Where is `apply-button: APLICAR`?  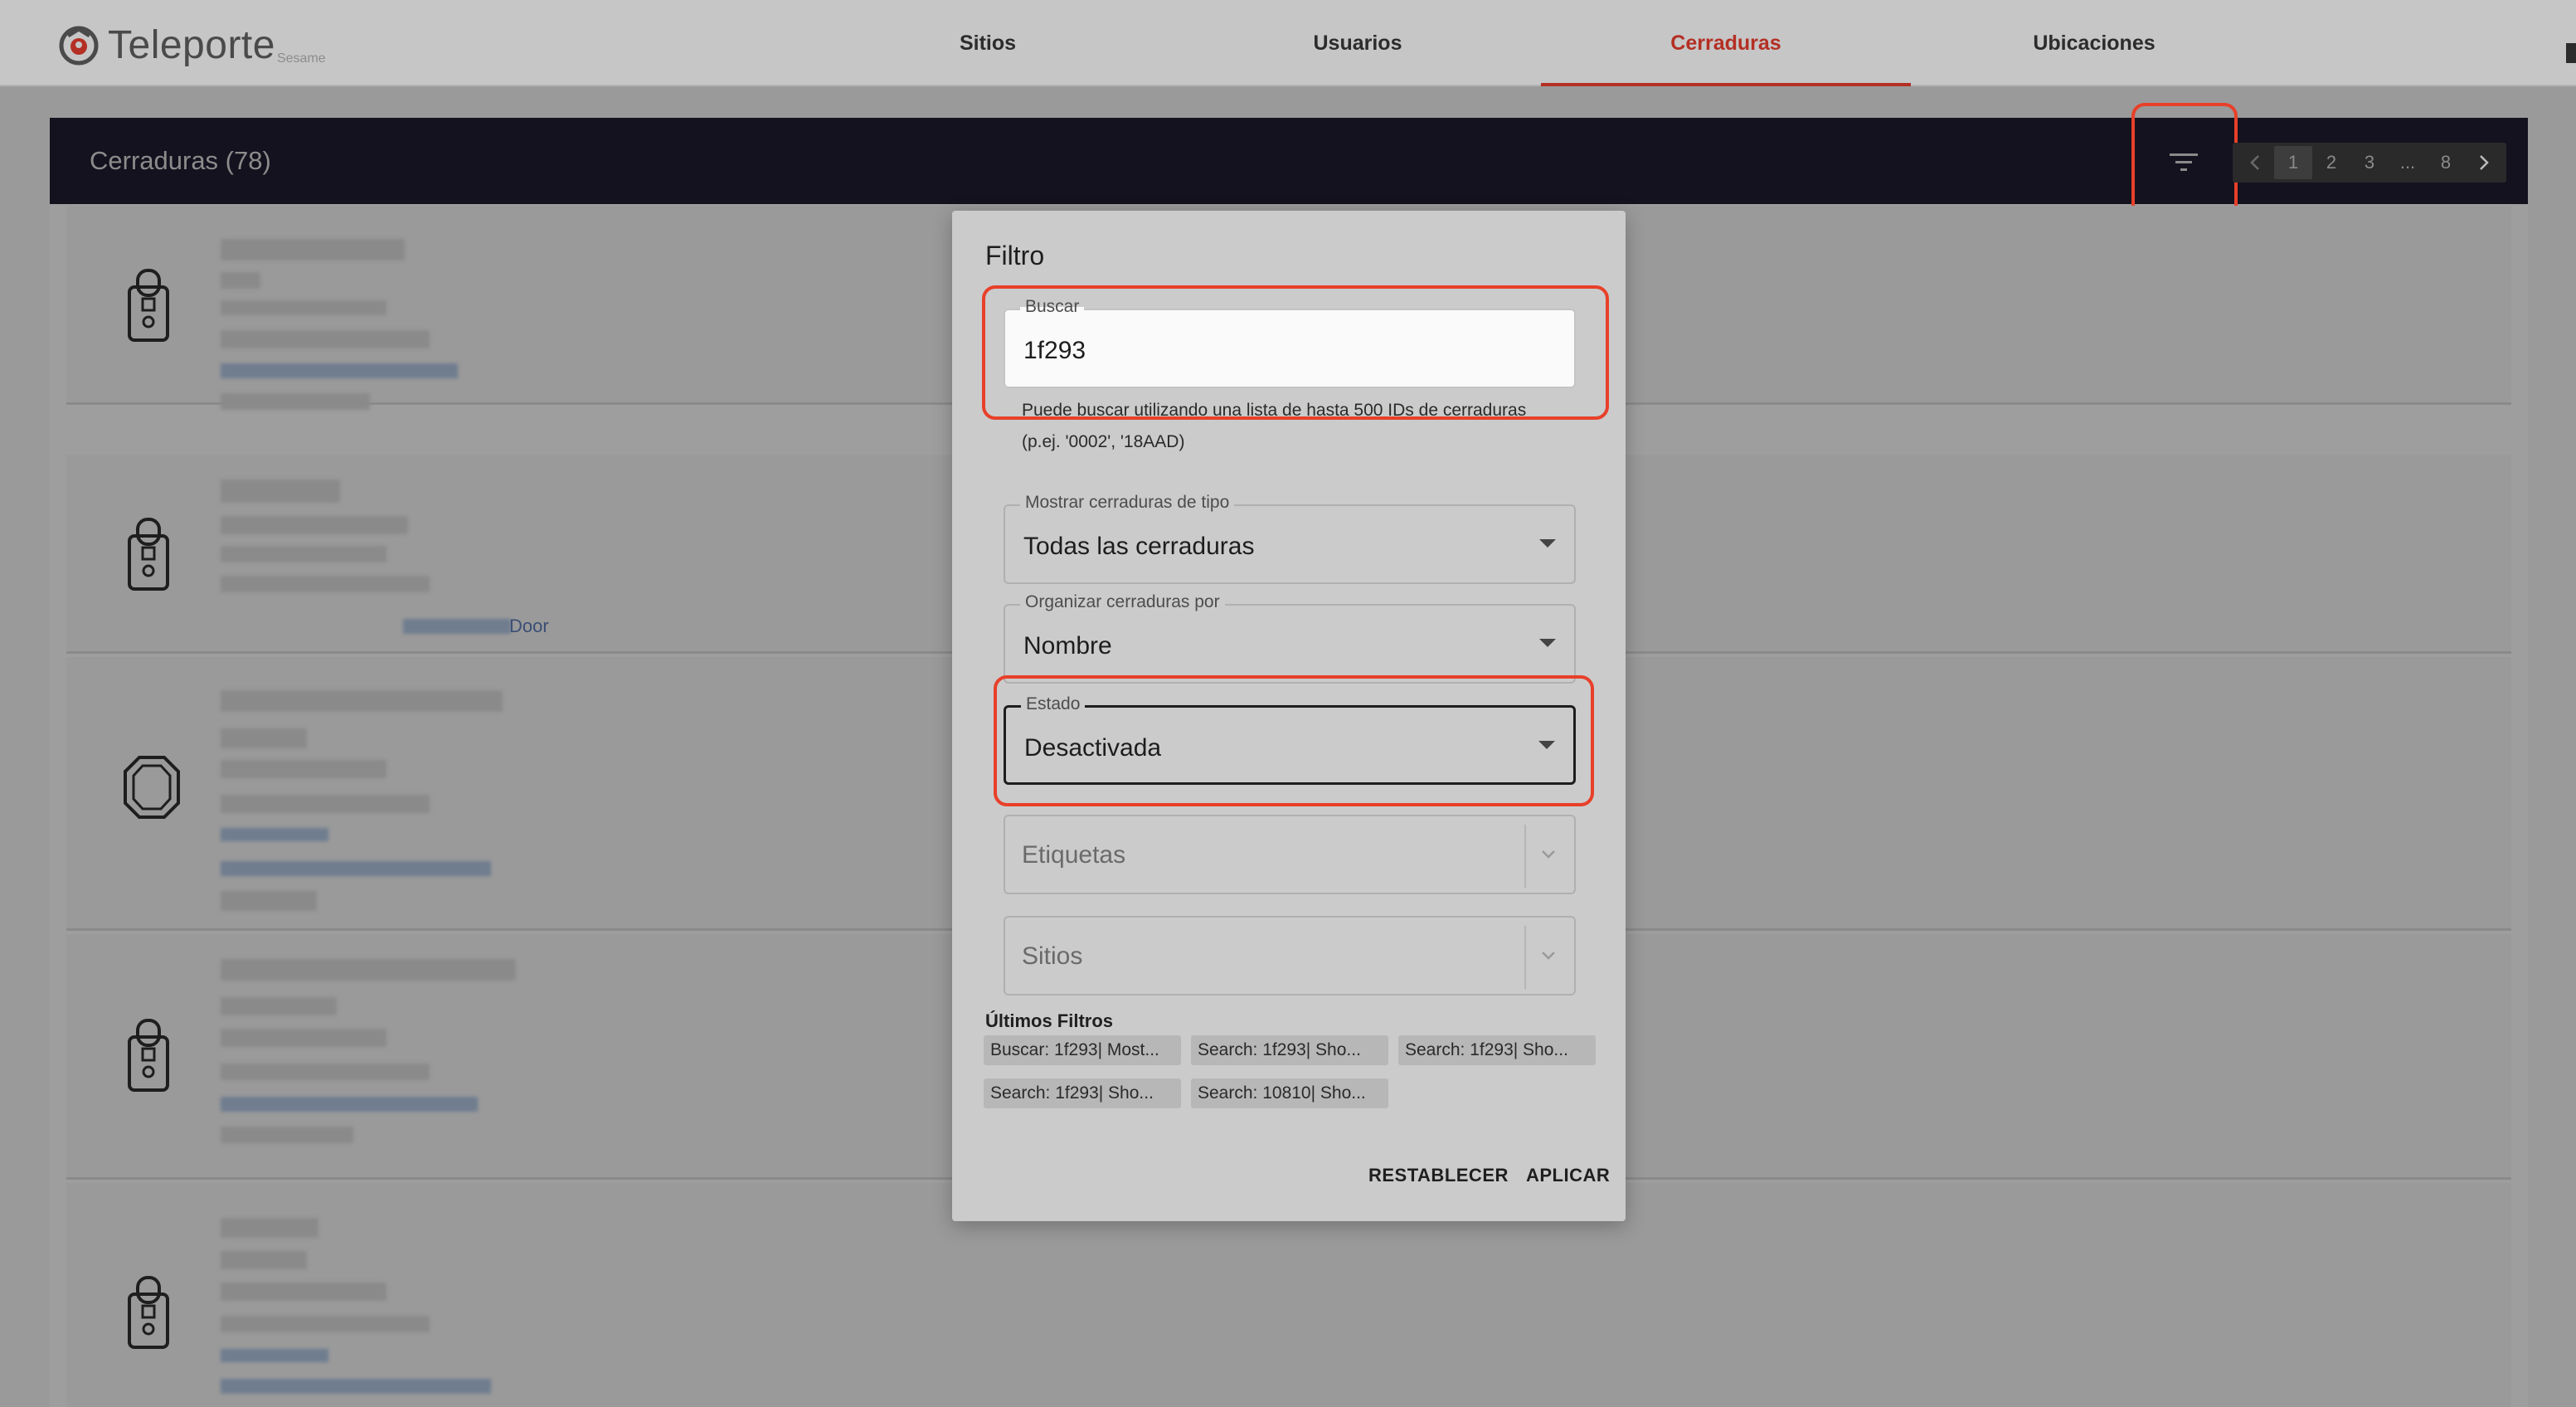 apply-button: APLICAR is located at coordinates (1568, 1175).